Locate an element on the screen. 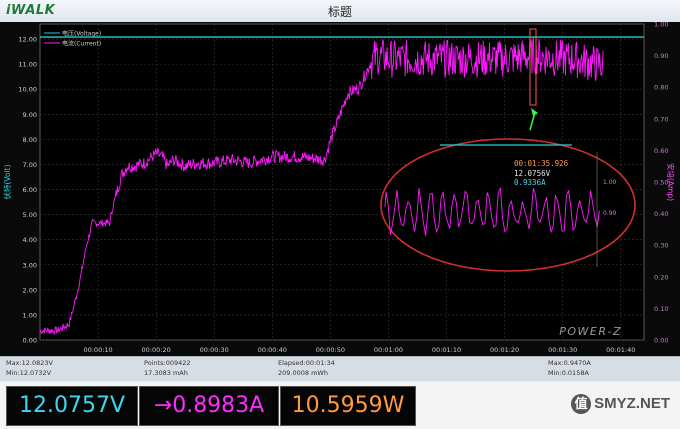 This screenshot has width=680, height=429. watermark-text: SMYZ.NET is located at coordinates (632, 403).